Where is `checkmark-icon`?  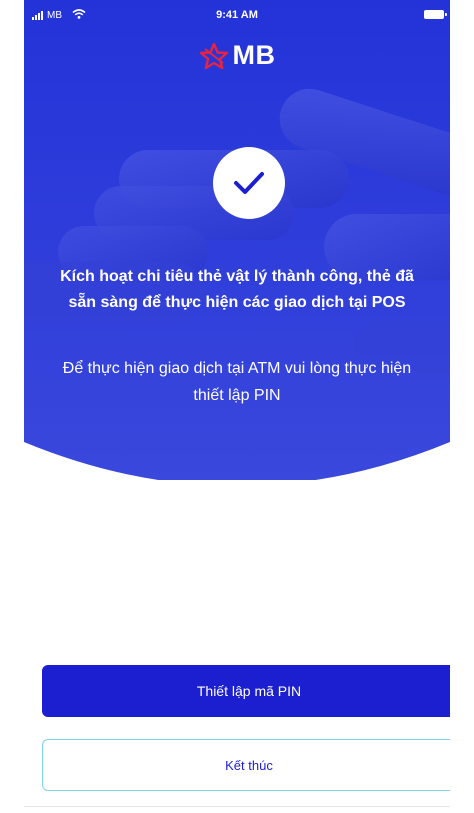
checkmark-icon is located at coordinates (249, 183).